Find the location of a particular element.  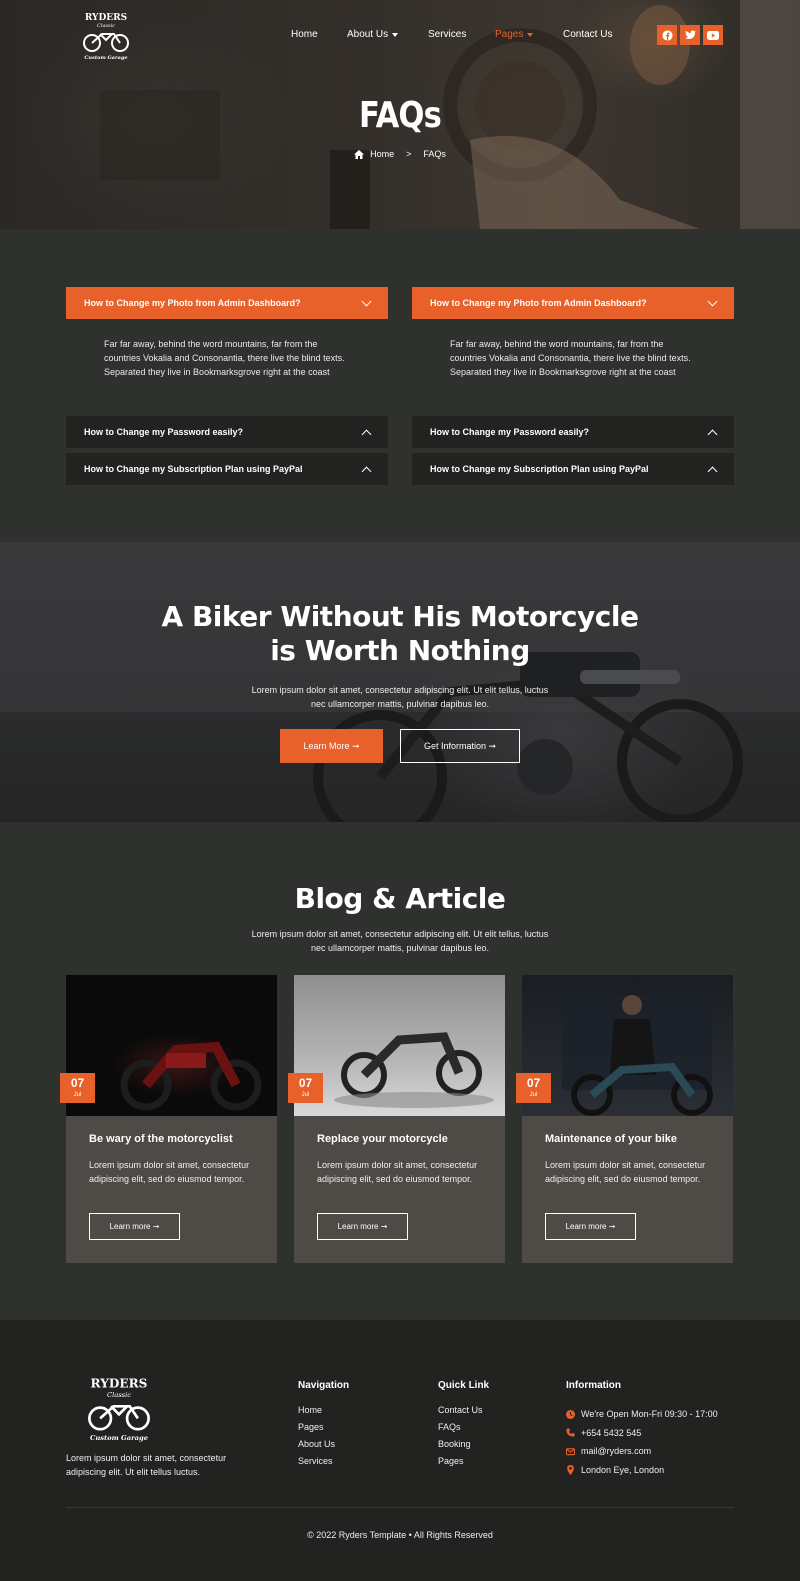

nav-contact-us: Contact Us is located at coordinates (587, 34).